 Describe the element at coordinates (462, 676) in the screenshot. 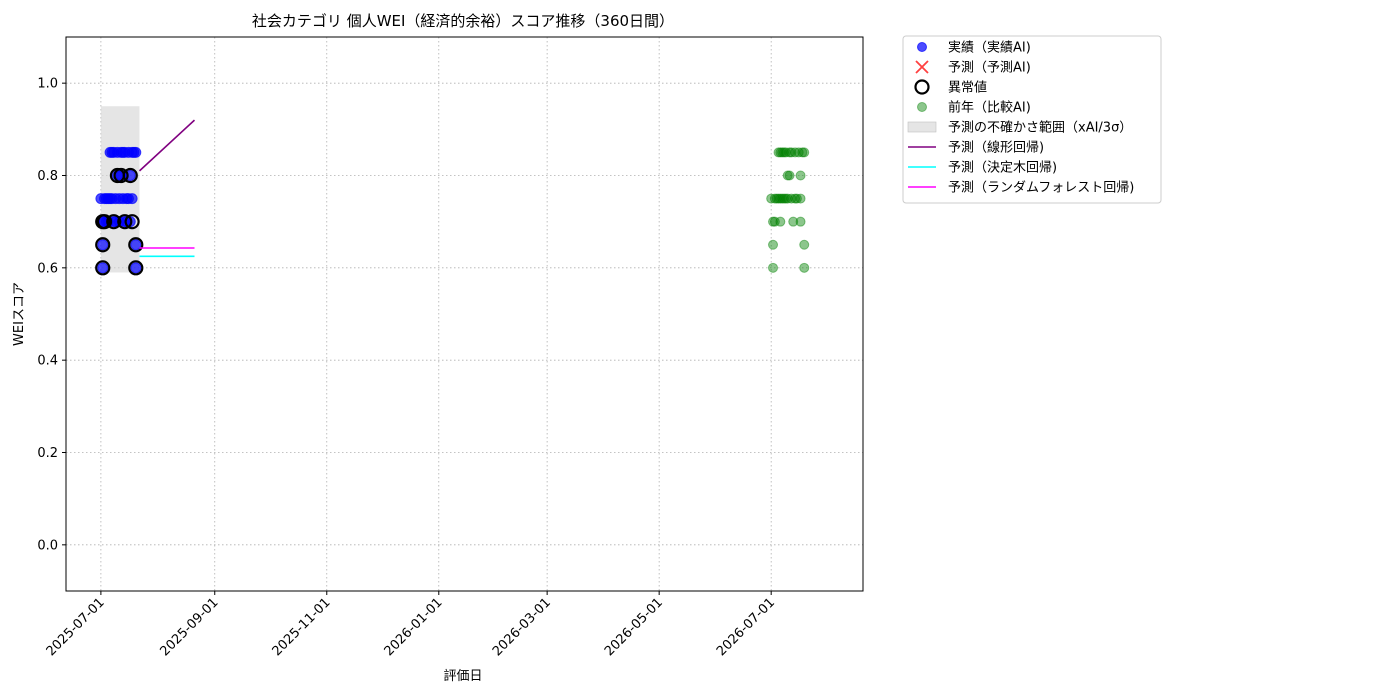

I see `x-axis-label: 評価日` at that location.